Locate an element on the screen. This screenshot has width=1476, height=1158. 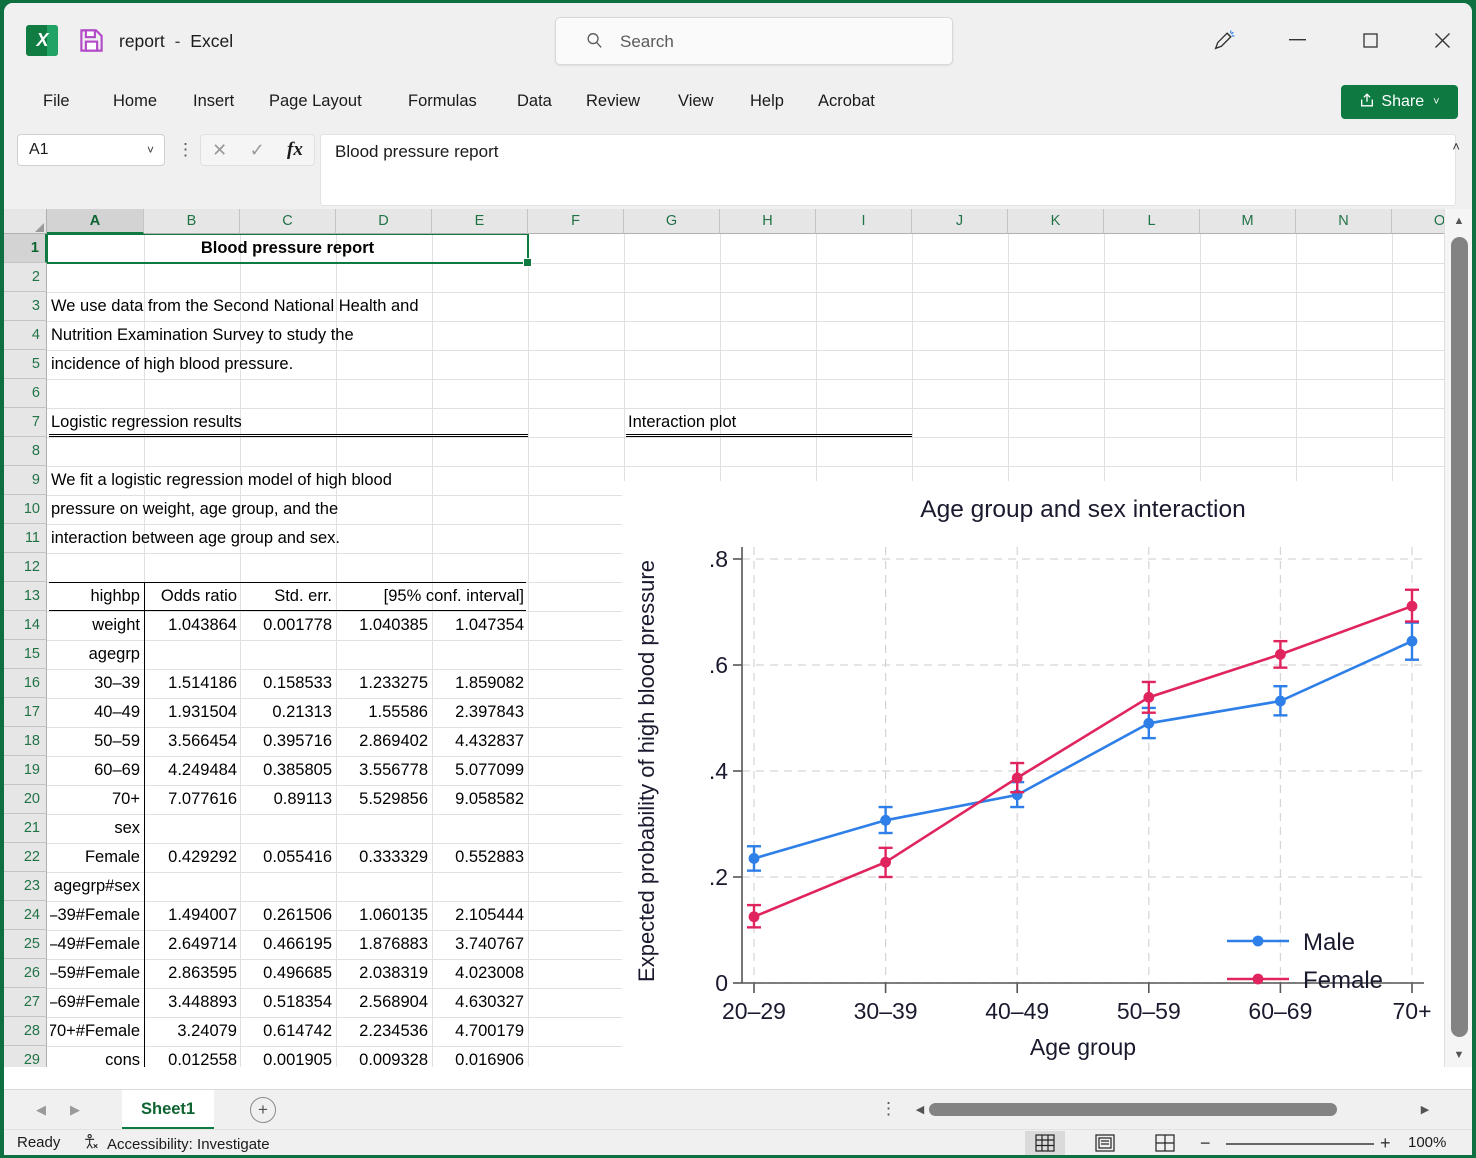
search-input: Search is located at coordinates (754, 41).